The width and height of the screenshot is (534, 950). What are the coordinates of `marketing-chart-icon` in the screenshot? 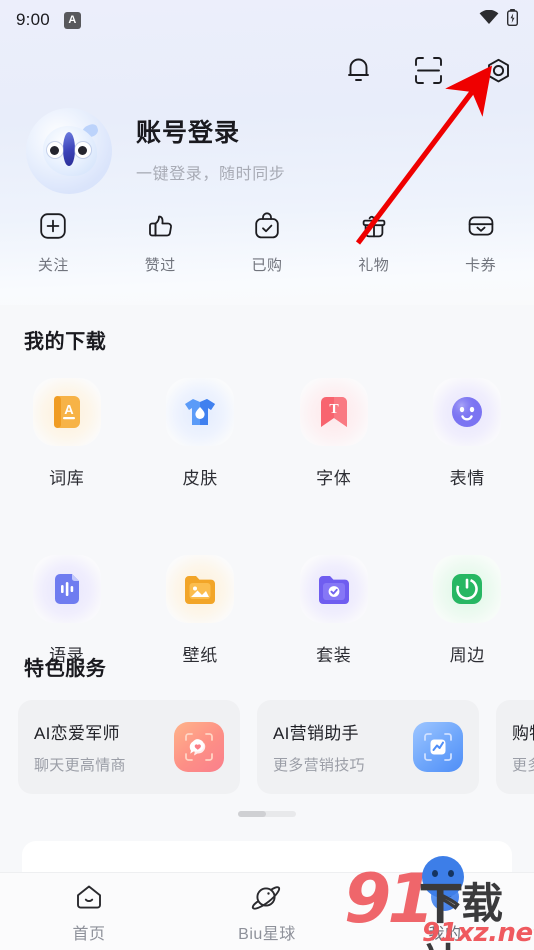 It's located at (438, 747).